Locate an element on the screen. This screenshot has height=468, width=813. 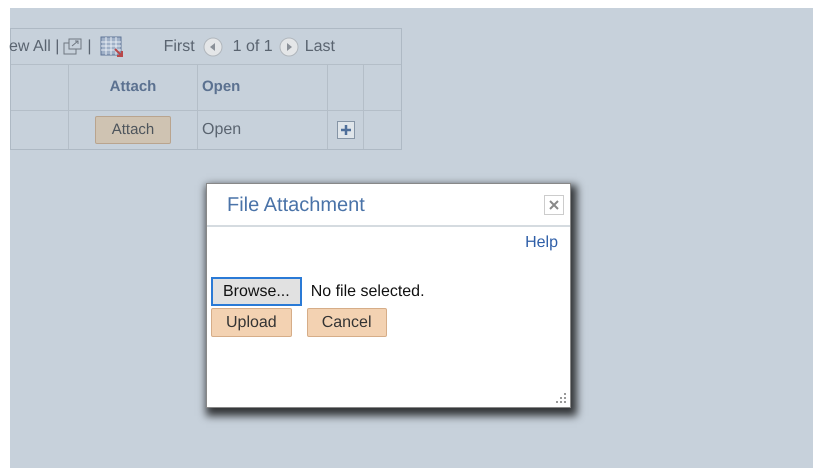
column-header: Attach is located at coordinates (133, 87).